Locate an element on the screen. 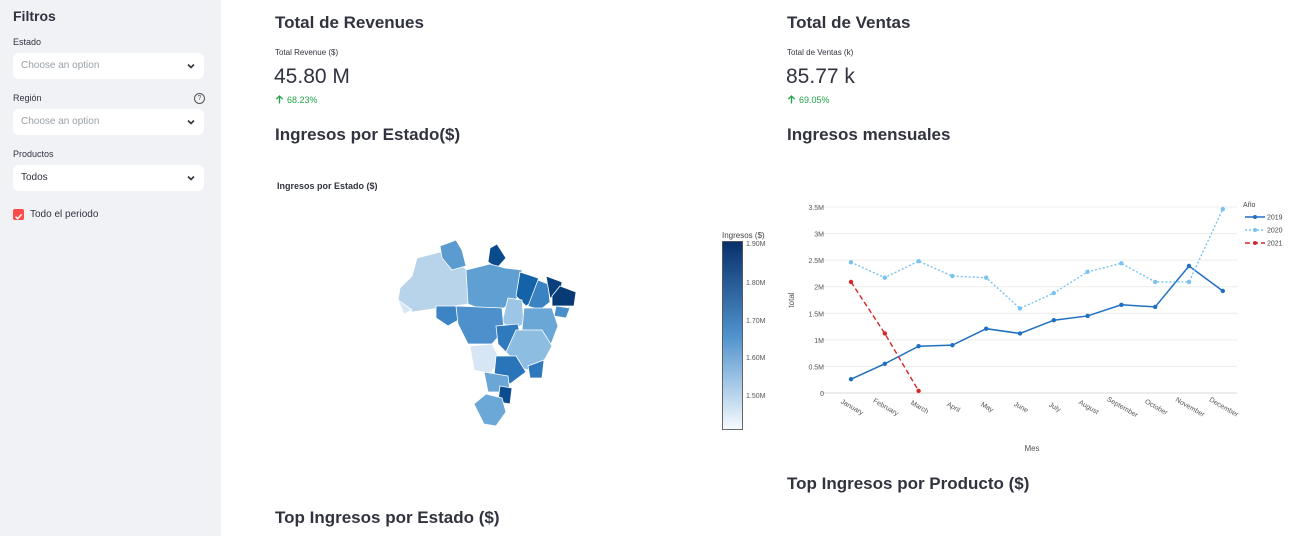 The image size is (1302, 536). x-tick-label: October is located at coordinates (1156, 407).